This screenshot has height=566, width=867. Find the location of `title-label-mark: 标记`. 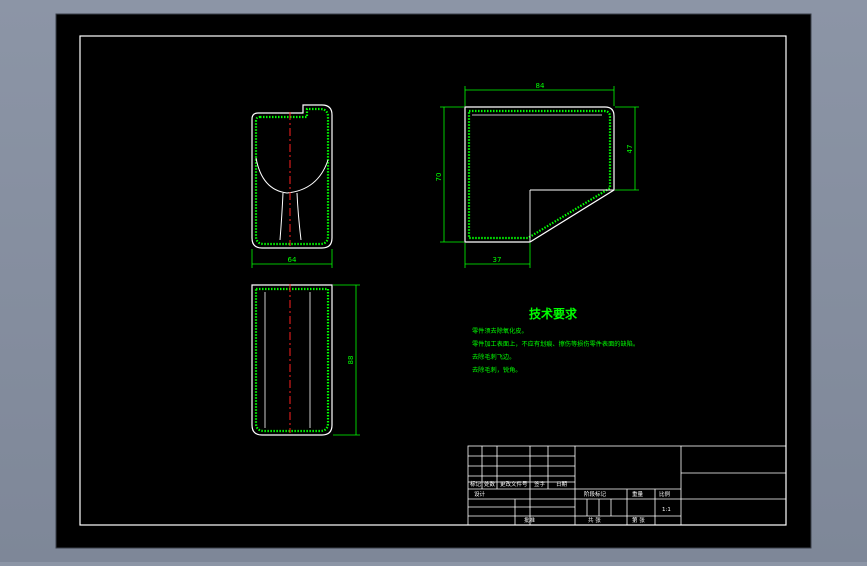

title-label-mark: 标记 is located at coordinates (476, 484).